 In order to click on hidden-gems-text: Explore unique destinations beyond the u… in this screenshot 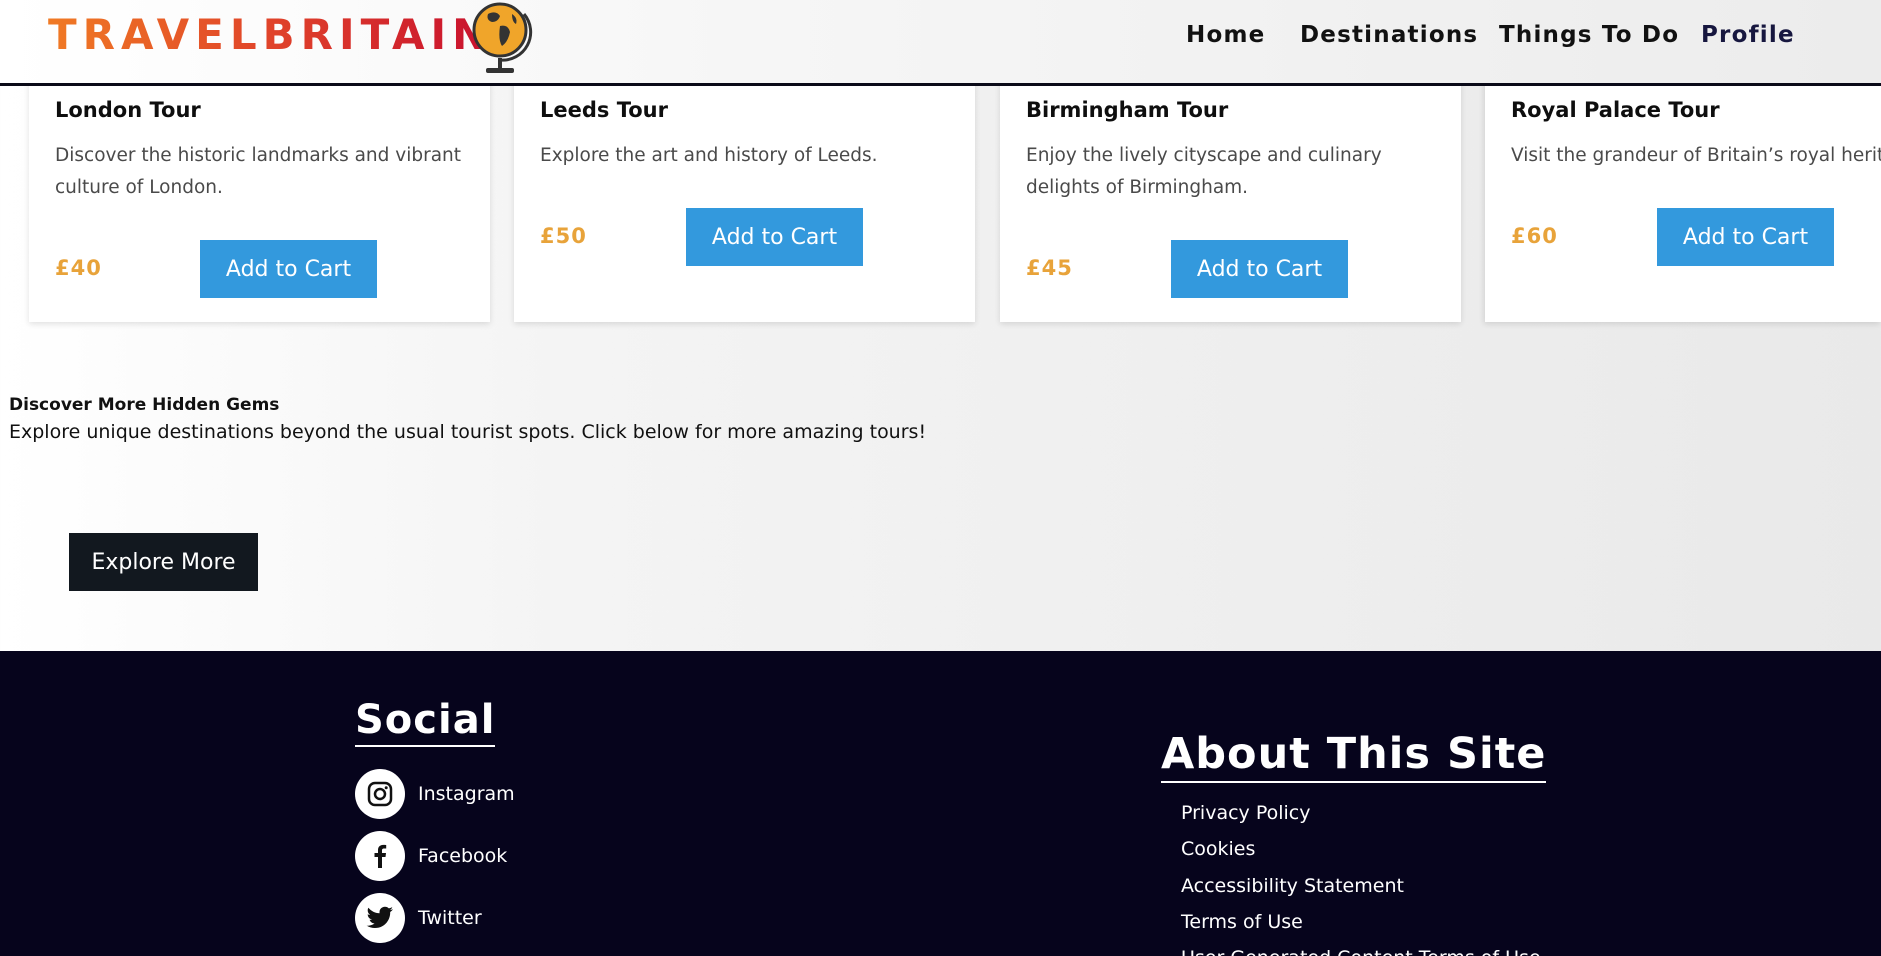, I will do `click(468, 432)`.